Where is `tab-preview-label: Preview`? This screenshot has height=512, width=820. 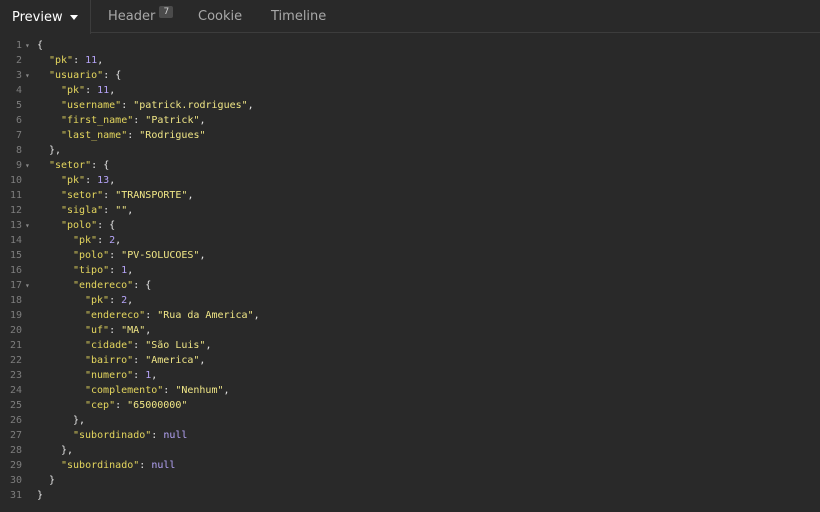
tab-preview-label: Preview is located at coordinates (37, 17).